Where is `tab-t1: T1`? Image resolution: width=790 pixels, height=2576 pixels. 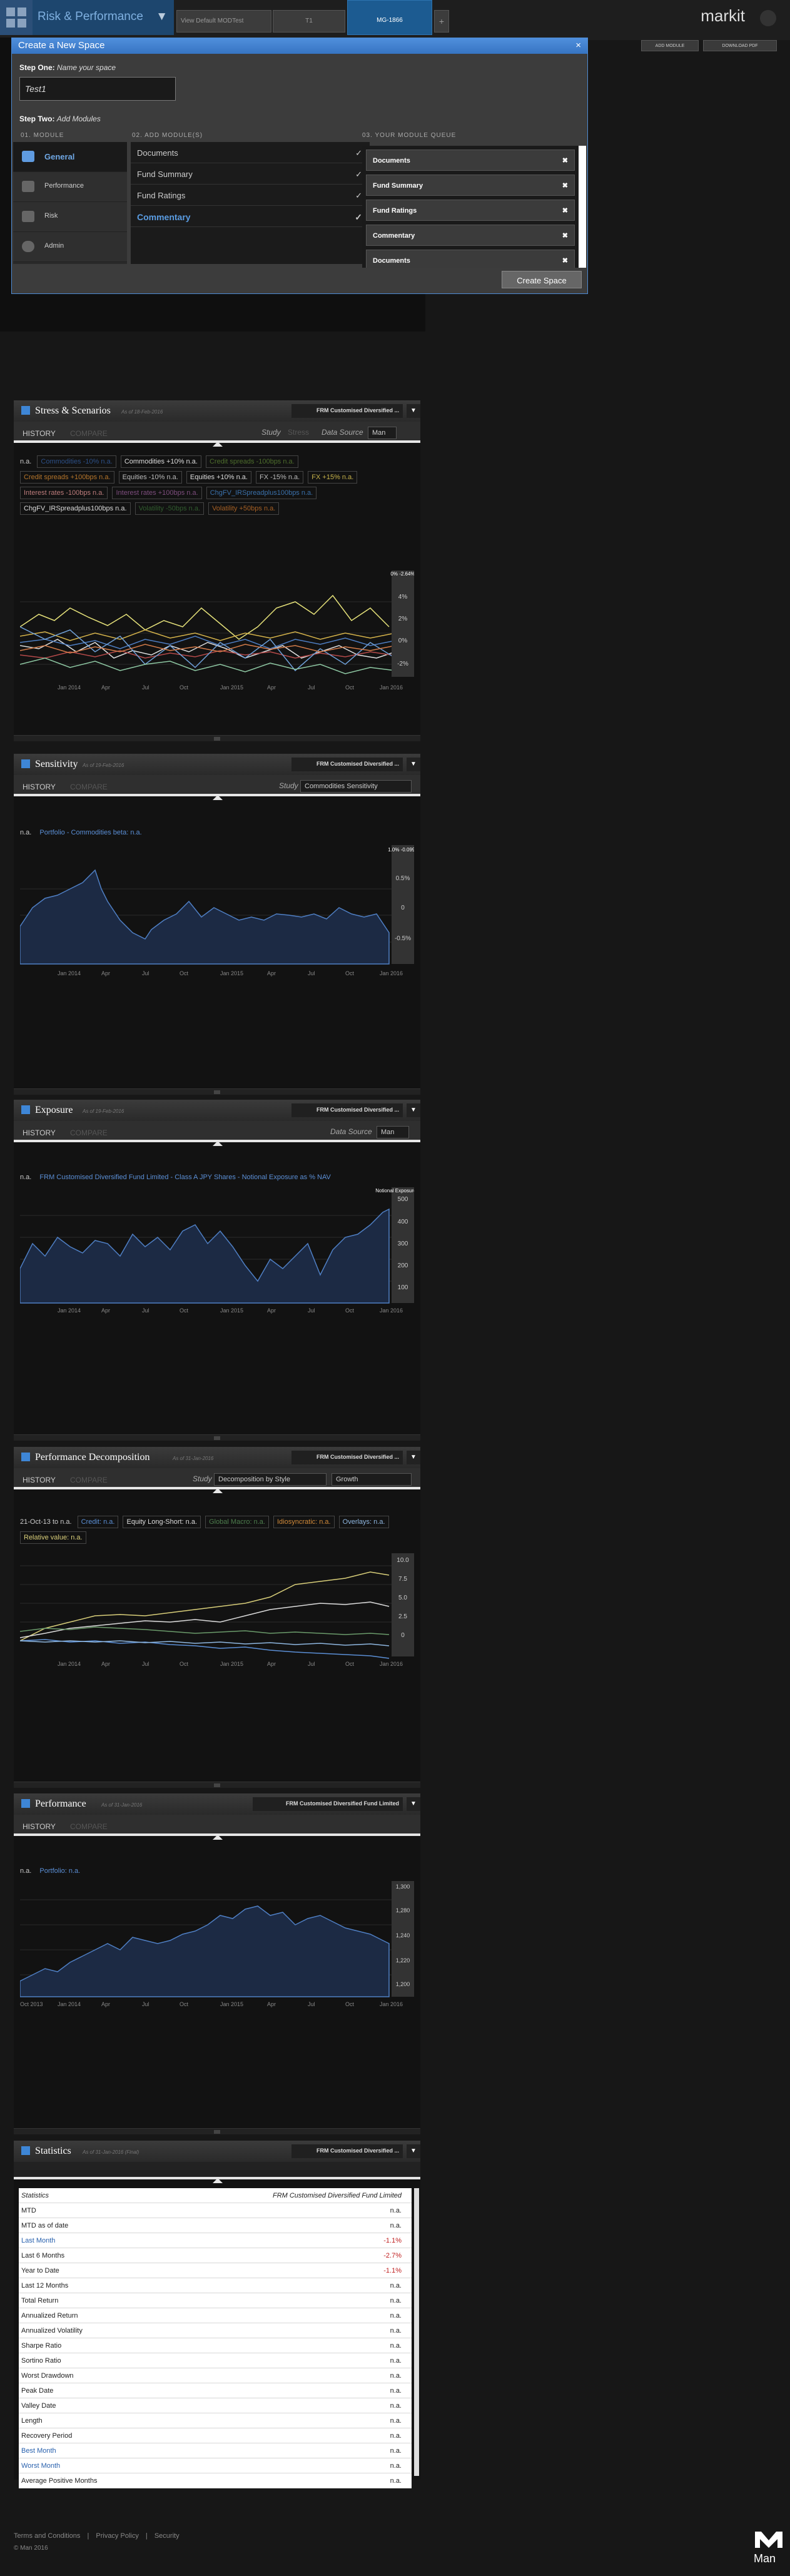 tab-t1: T1 is located at coordinates (309, 21).